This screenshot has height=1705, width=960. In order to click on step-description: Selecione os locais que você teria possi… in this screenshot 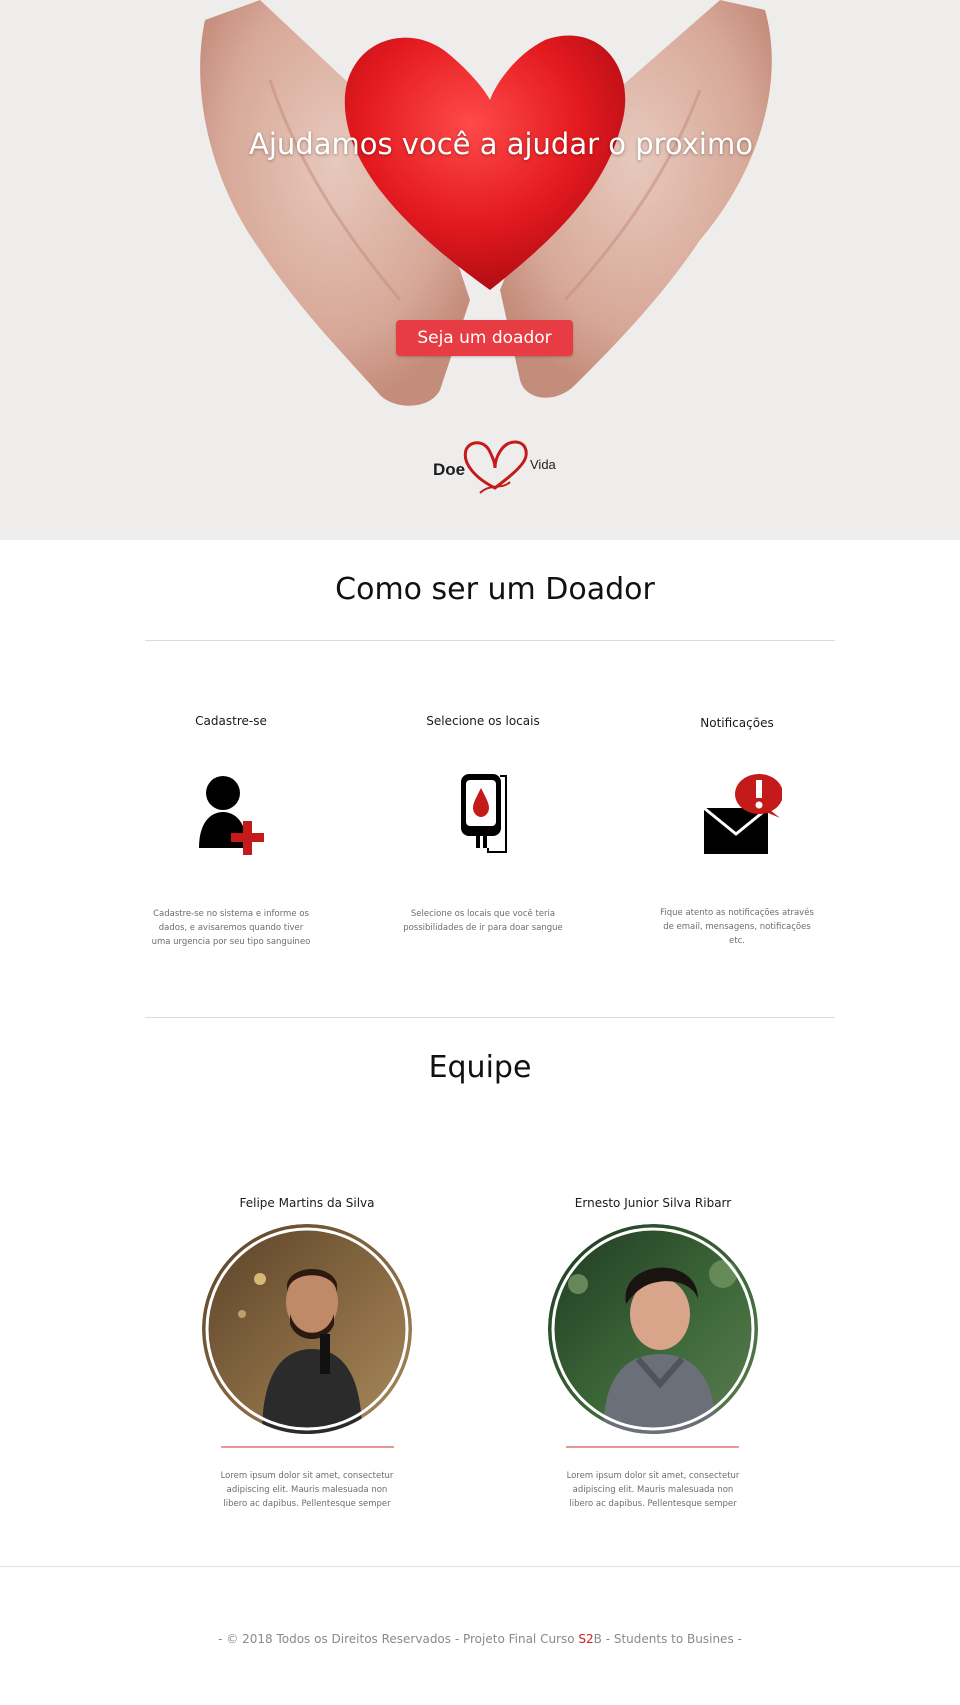, I will do `click(483, 921)`.